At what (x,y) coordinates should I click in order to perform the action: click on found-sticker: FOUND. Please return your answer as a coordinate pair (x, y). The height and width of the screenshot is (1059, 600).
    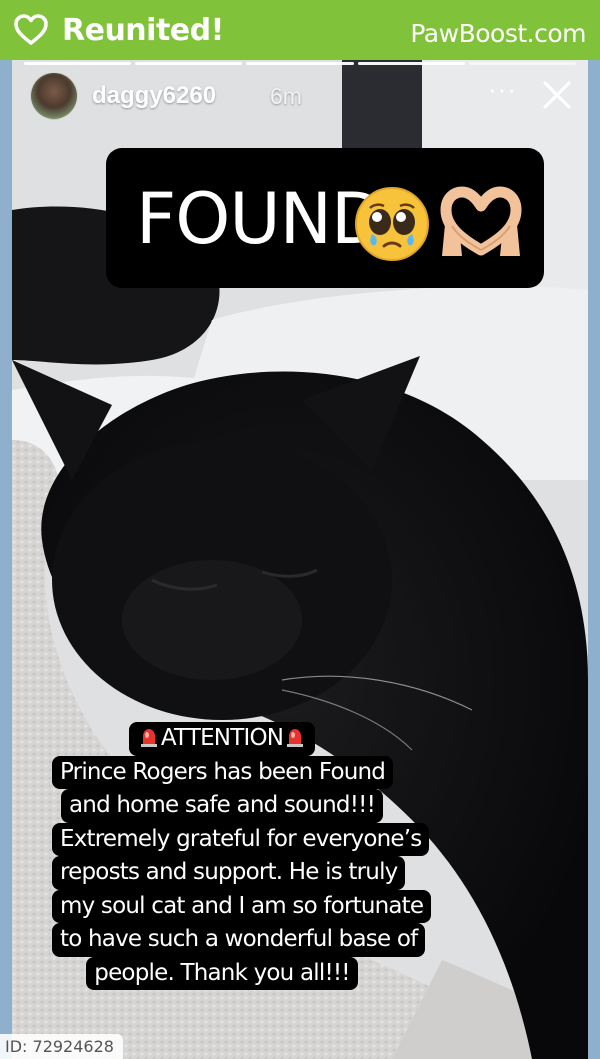
    Looking at the image, I should click on (325, 218).